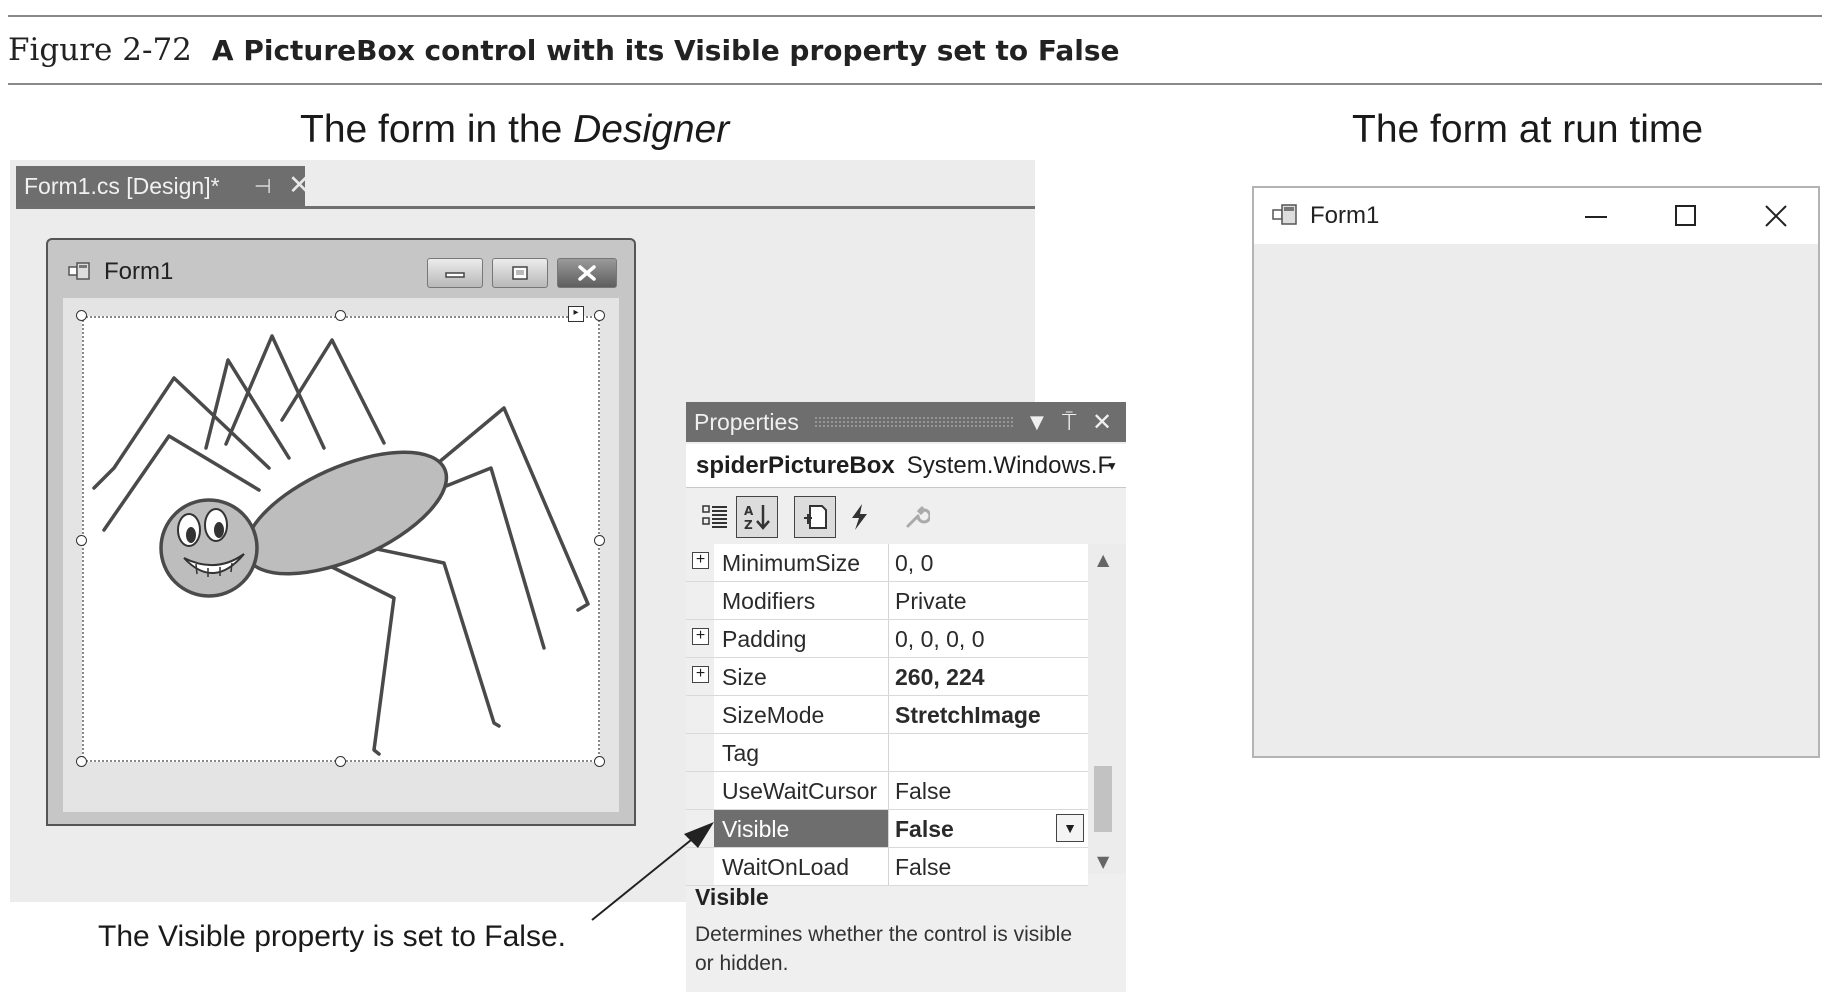 The height and width of the screenshot is (992, 1830). What do you see at coordinates (800, 791) in the screenshot?
I see `property-name: UseWaitCursor` at bounding box center [800, 791].